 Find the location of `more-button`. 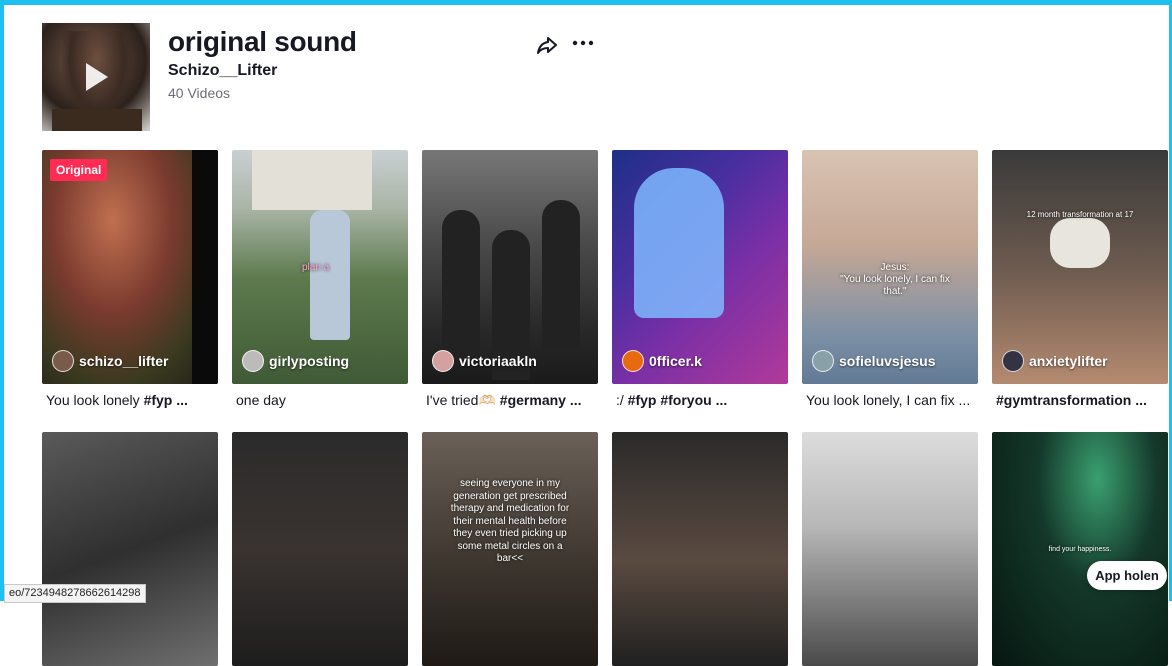

more-button is located at coordinates (583, 43).